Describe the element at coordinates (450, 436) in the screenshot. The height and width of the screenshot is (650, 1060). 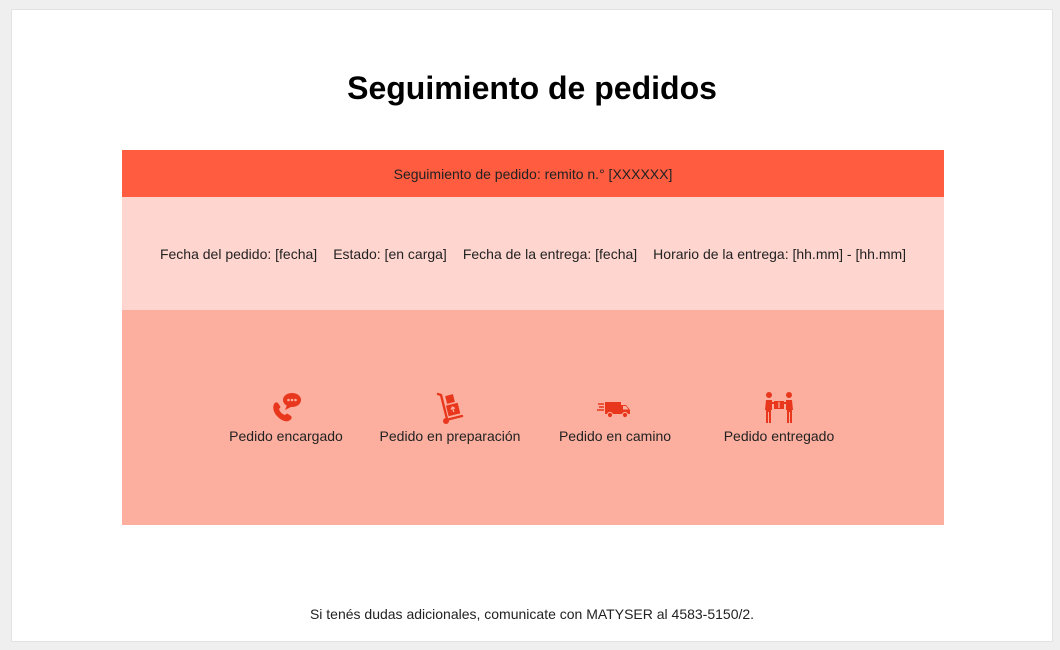
I see `step-label: Pedido en preparación` at that location.